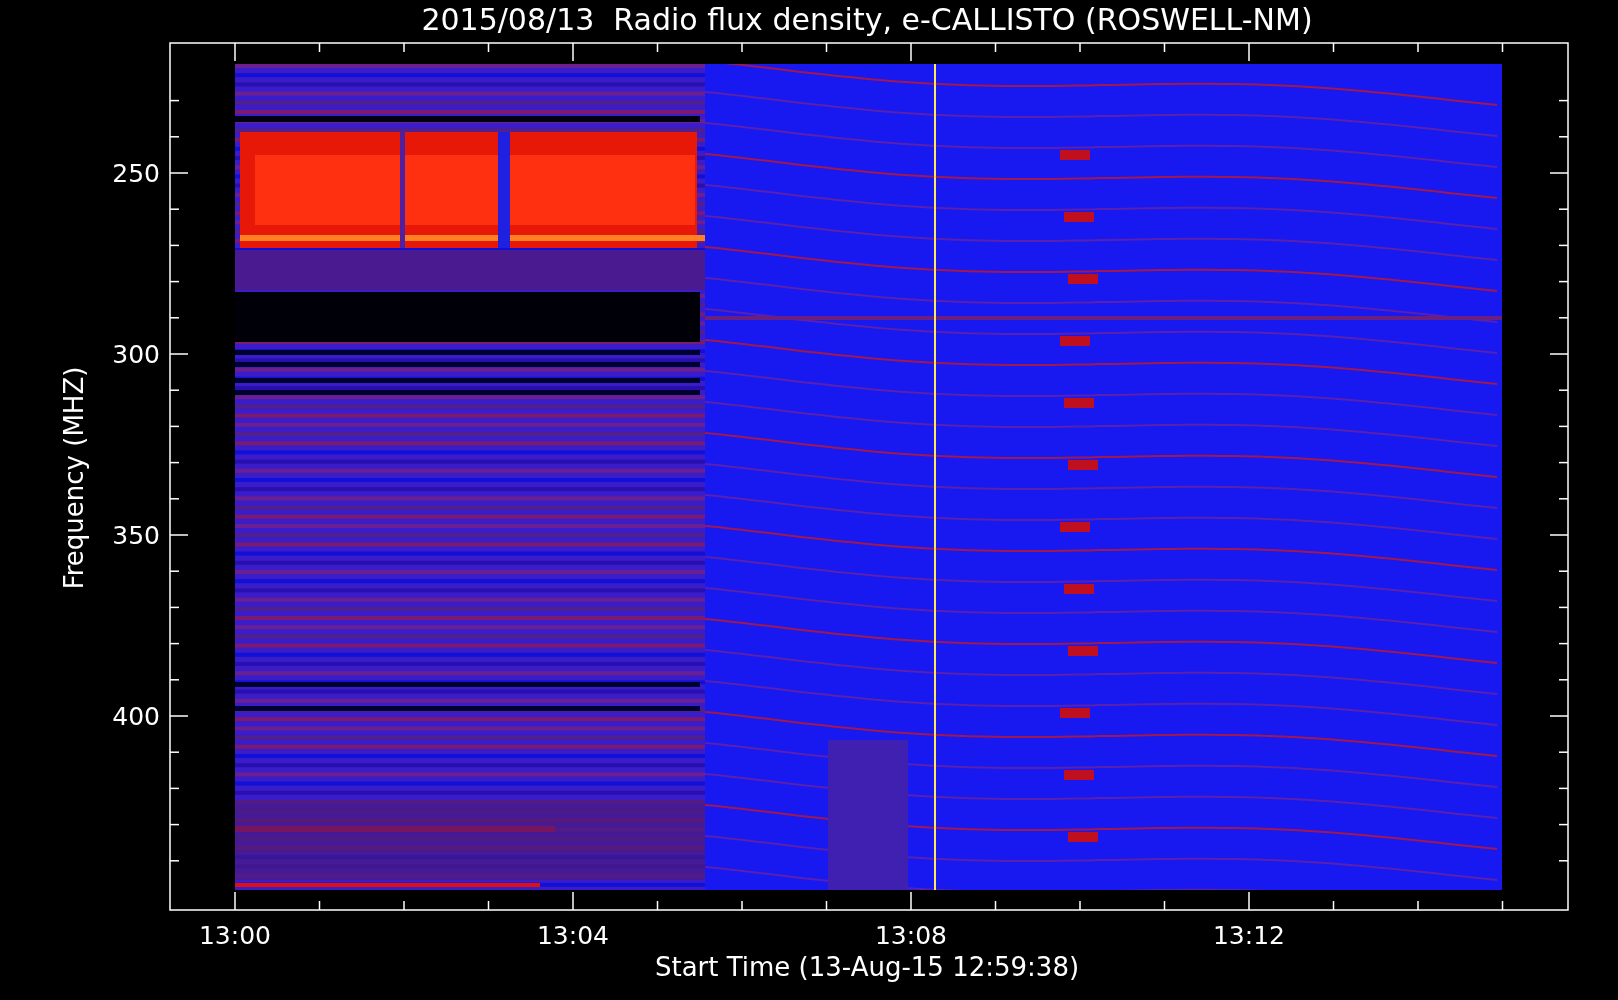 The height and width of the screenshot is (1000, 1618). Describe the element at coordinates (136, 716) in the screenshot. I see `y-tick-label: 400` at that location.